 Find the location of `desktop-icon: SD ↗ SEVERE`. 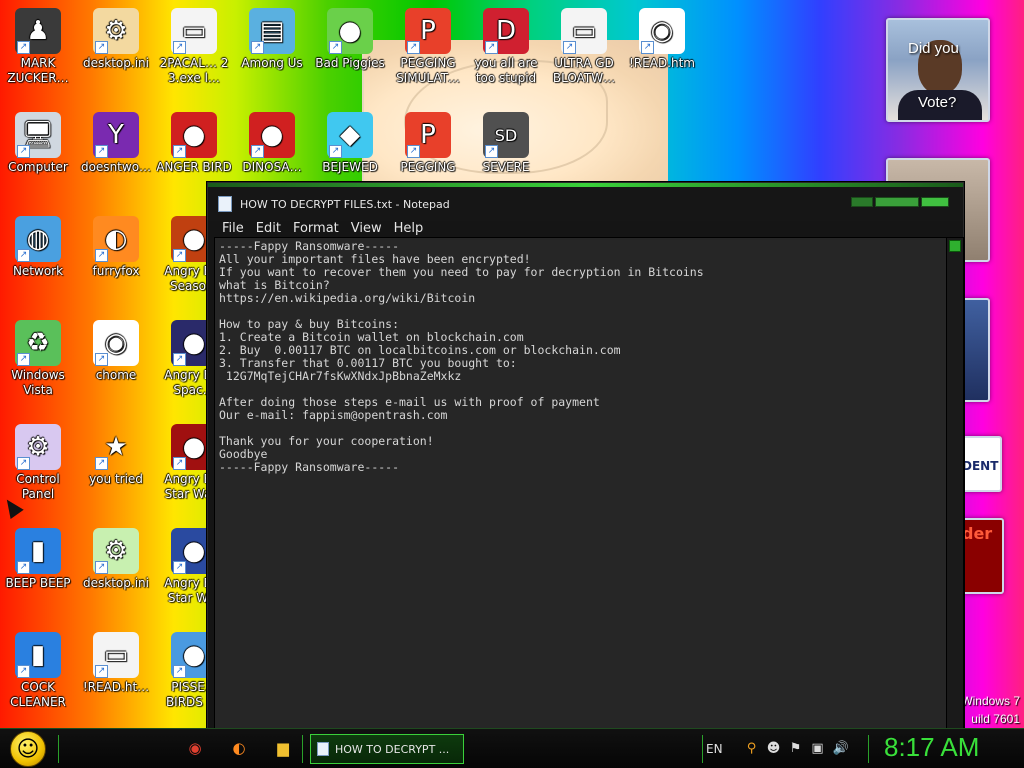

desktop-icon: SD ↗ SEVERE is located at coordinates (506, 143).